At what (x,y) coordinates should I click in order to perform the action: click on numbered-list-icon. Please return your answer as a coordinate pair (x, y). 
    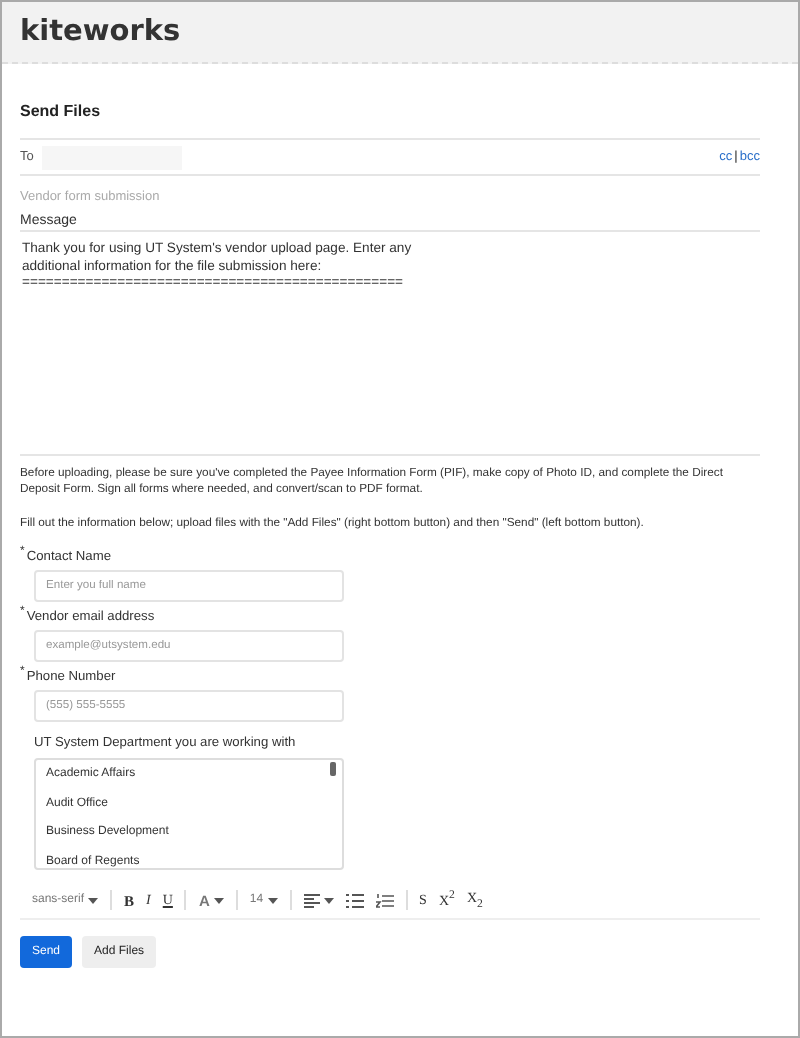
    Looking at the image, I should click on (384, 900).